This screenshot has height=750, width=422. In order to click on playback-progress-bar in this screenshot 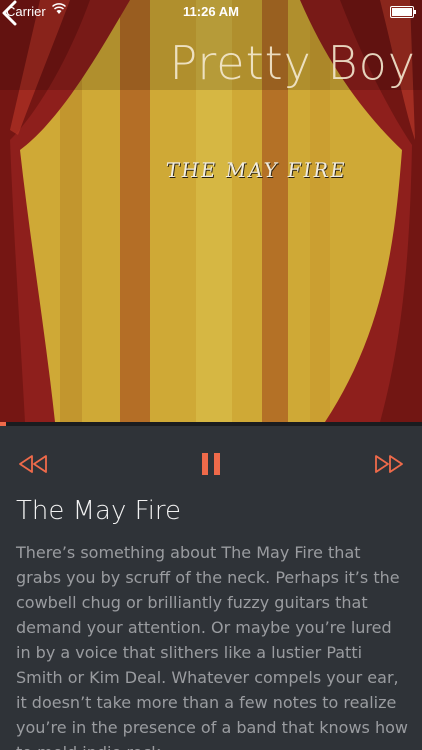, I will do `click(211, 424)`.